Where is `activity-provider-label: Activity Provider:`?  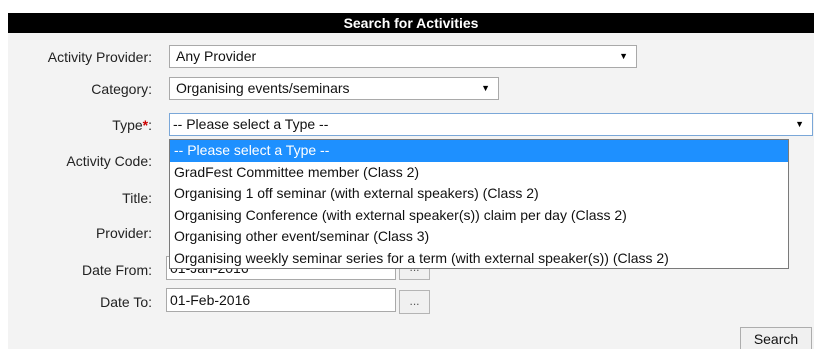 activity-provider-label: Activity Provider: is located at coordinates (99, 57).